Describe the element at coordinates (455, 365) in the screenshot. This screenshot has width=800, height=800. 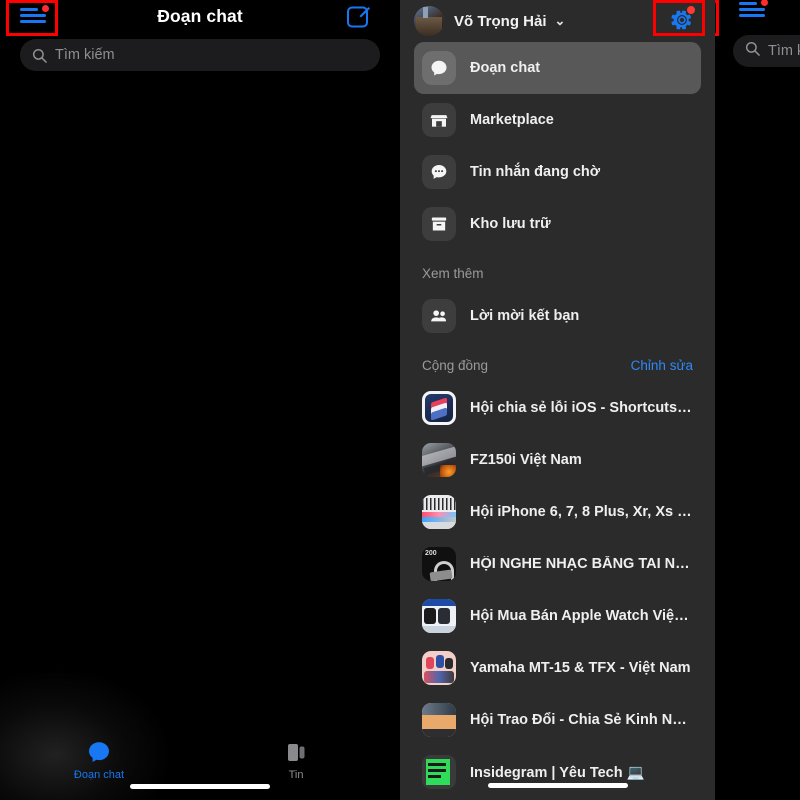
I see `section-title: Cộng đồng` at that location.